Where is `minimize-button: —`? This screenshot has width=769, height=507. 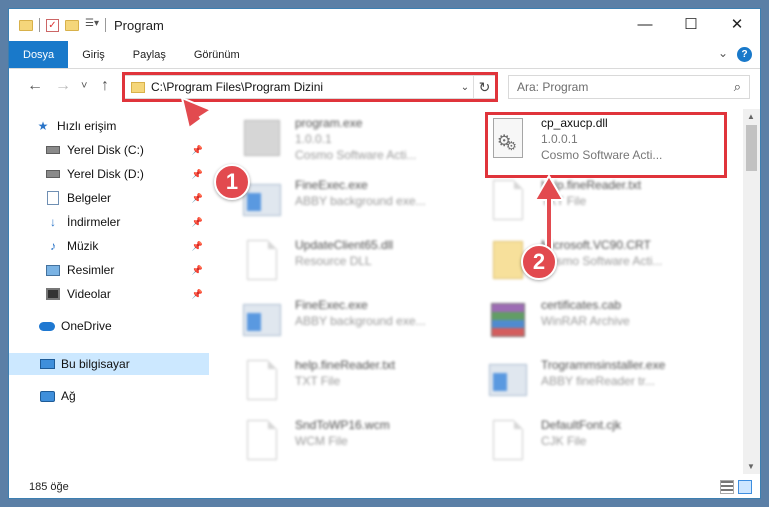 minimize-button: — is located at coordinates (645, 24).